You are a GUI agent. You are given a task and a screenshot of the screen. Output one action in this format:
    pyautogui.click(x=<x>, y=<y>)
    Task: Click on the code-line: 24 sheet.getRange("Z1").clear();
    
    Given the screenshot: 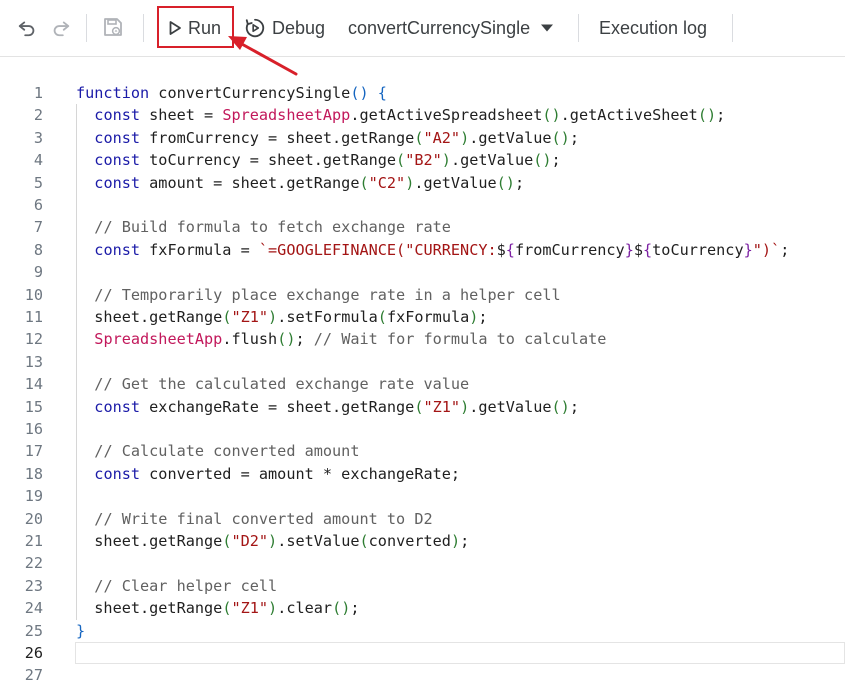 What is the action you would take?
    pyautogui.click(x=422, y=608)
    